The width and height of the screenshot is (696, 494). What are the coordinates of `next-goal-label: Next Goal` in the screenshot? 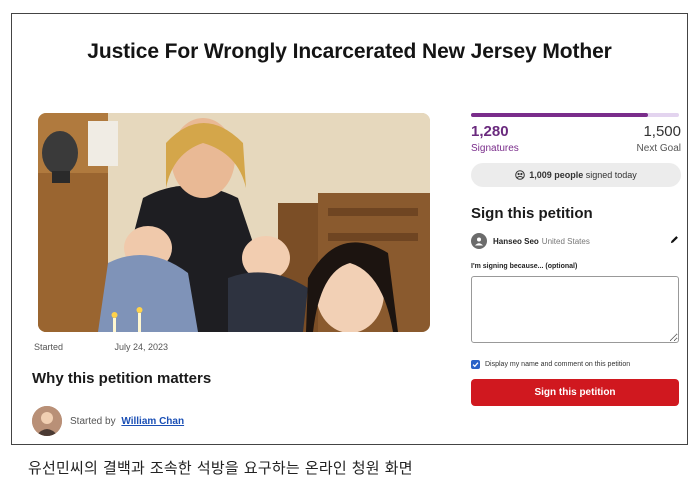 It's located at (658, 148).